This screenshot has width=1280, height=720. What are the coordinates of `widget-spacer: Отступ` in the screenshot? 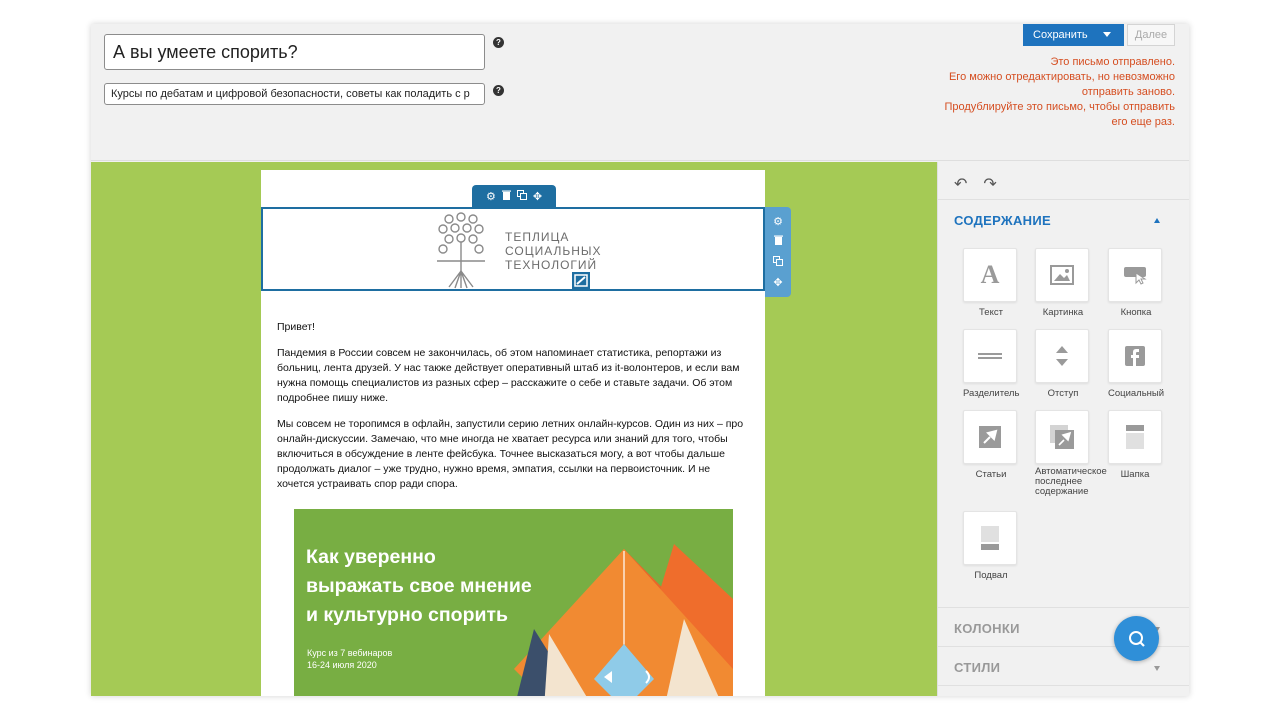 It's located at (1063, 364).